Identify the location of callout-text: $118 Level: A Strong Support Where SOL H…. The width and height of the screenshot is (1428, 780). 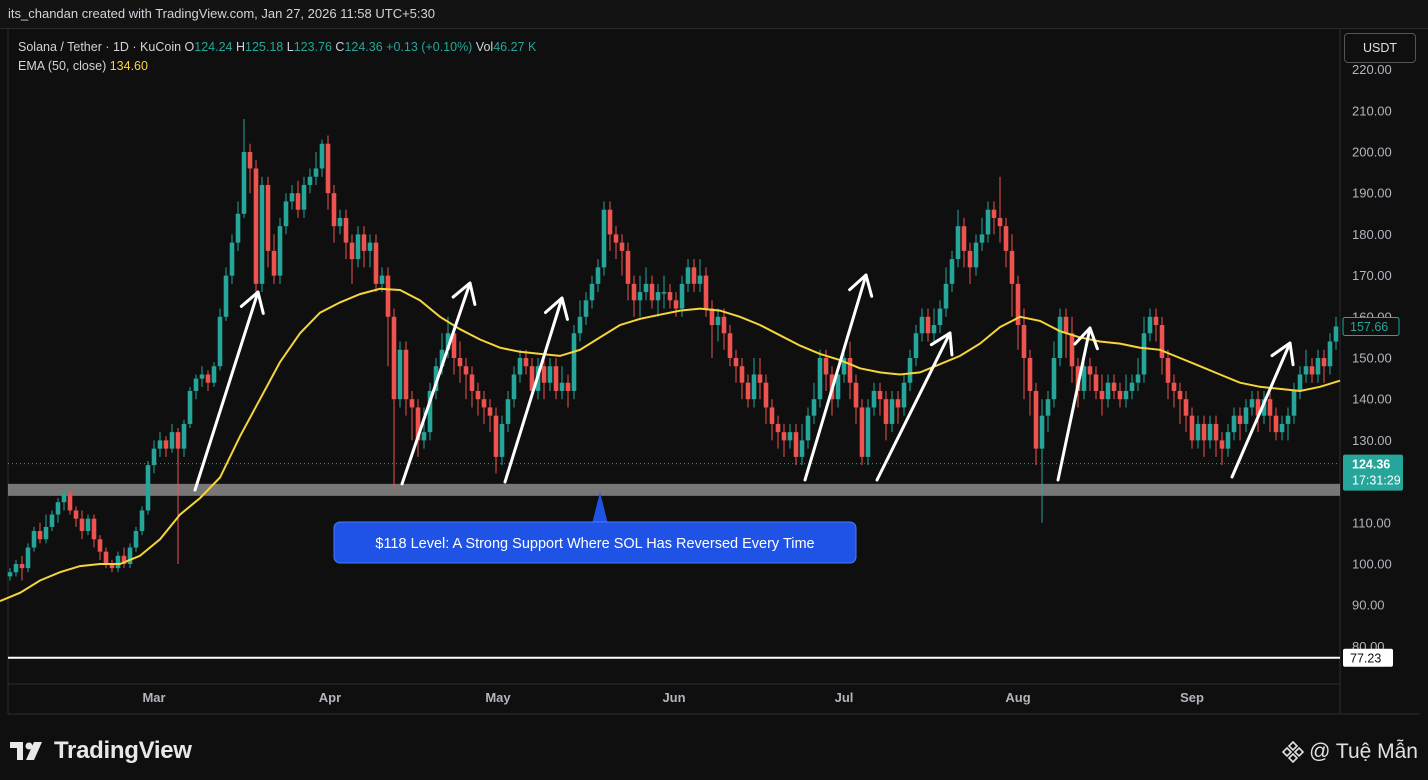
(594, 544).